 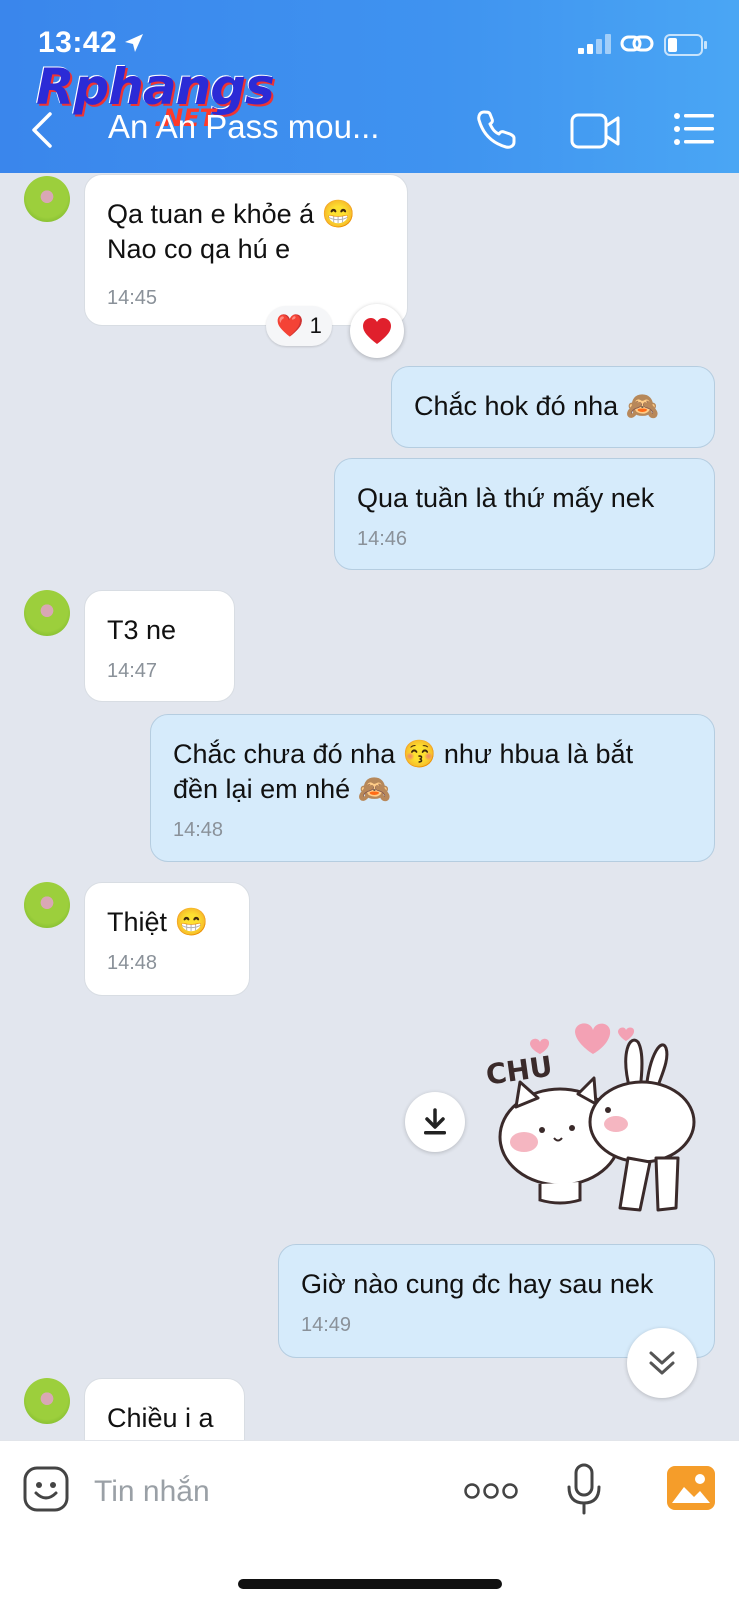 What do you see at coordinates (159, 646) in the screenshot?
I see `message-bubble: T3 ne 14:47` at bounding box center [159, 646].